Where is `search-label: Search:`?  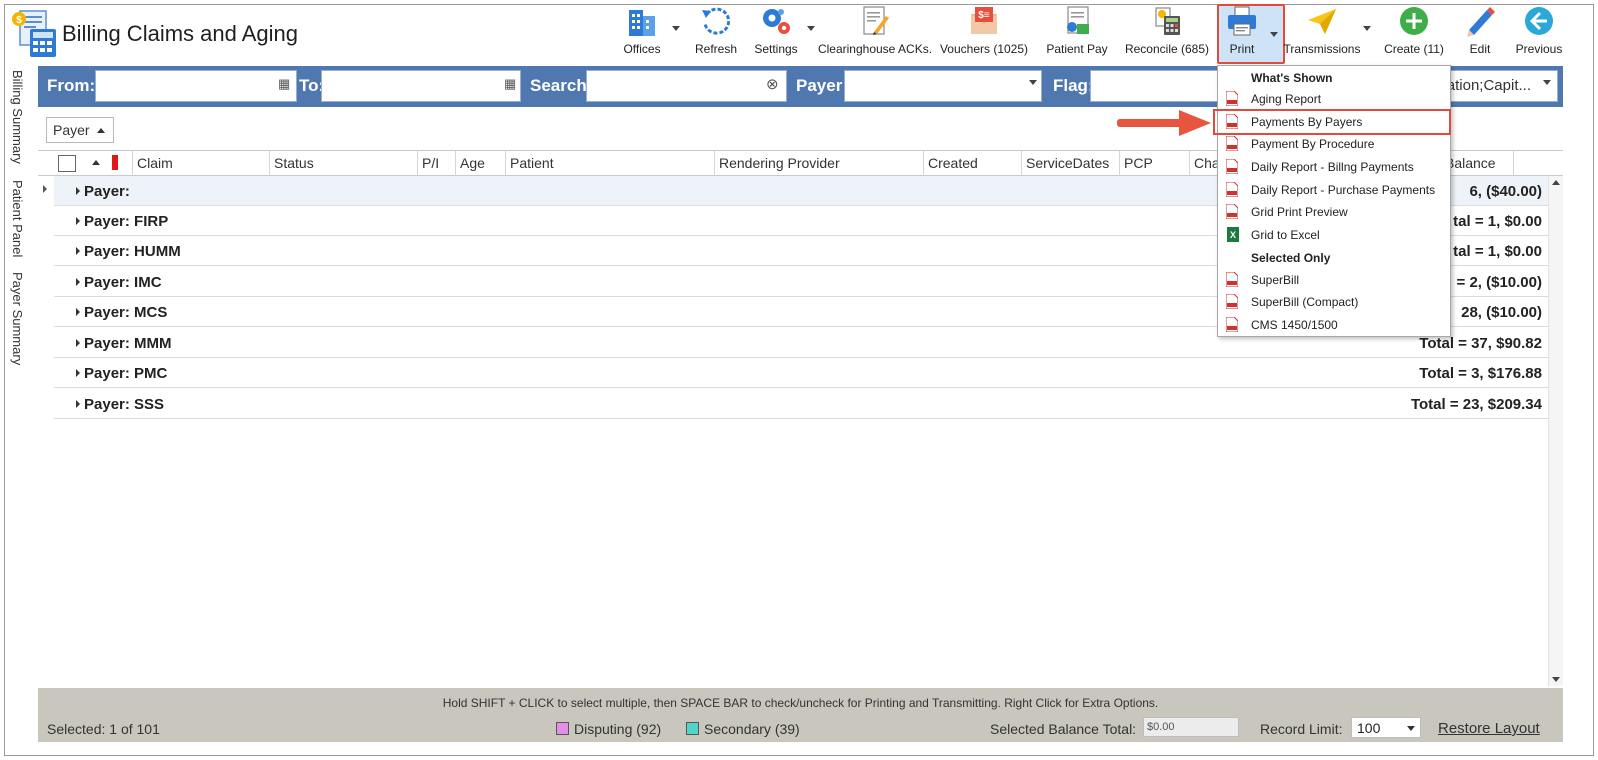 search-label: Search: is located at coordinates (561, 85).